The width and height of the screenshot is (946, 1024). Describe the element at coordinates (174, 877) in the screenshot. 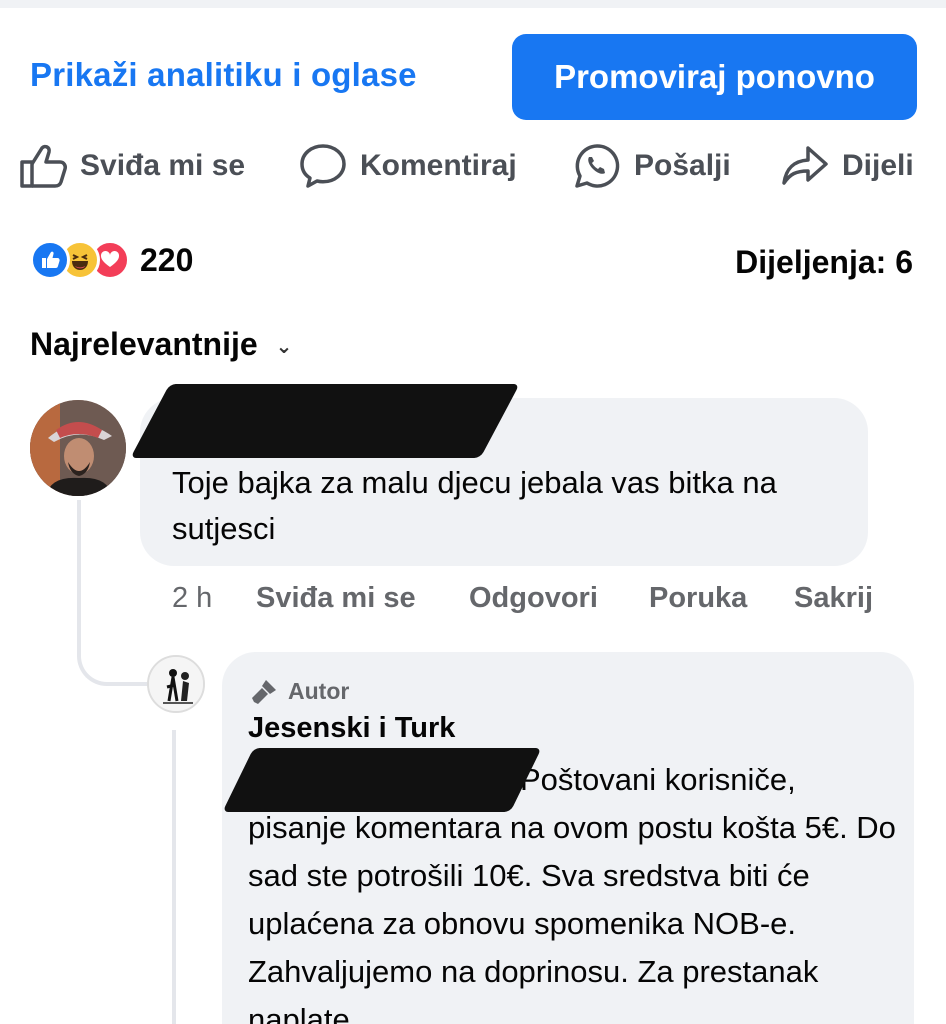

I see `reply-thread-line` at that location.